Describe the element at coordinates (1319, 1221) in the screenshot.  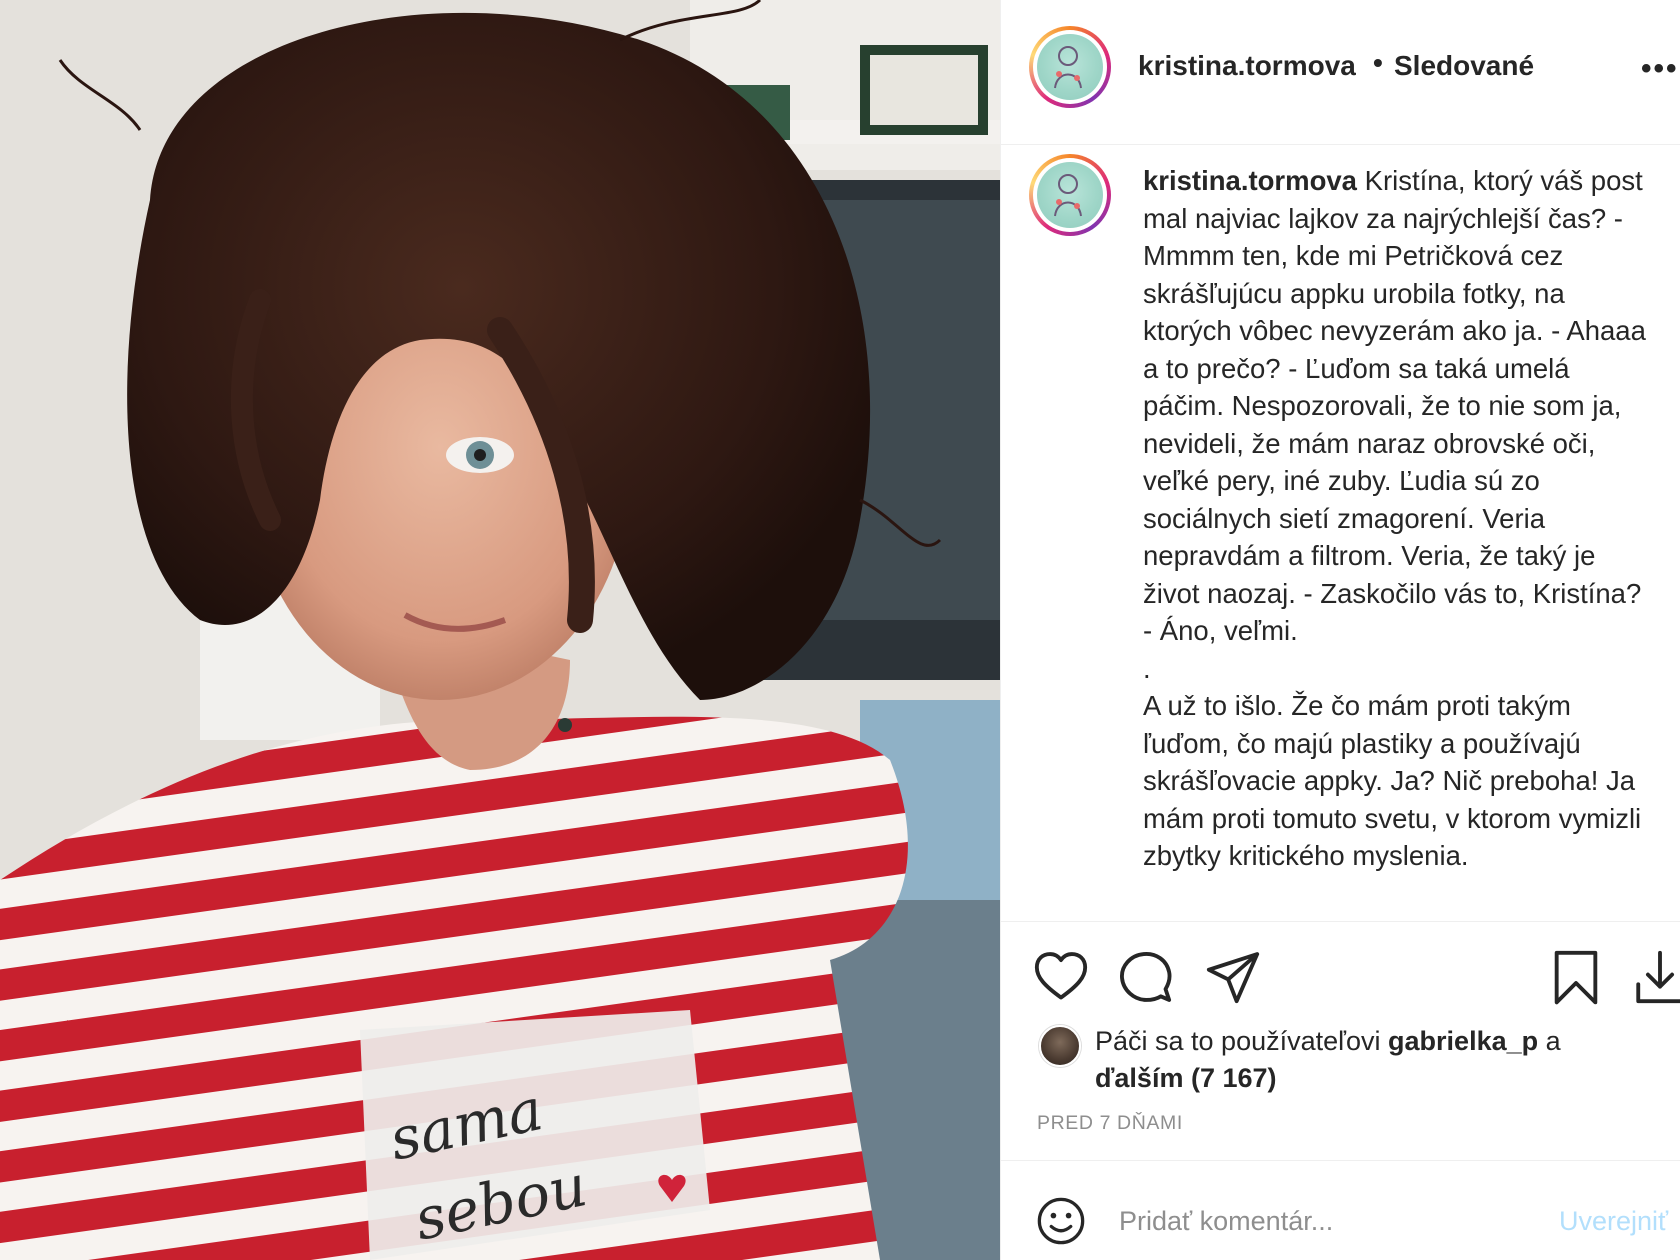
I see `add-comment-input` at that location.